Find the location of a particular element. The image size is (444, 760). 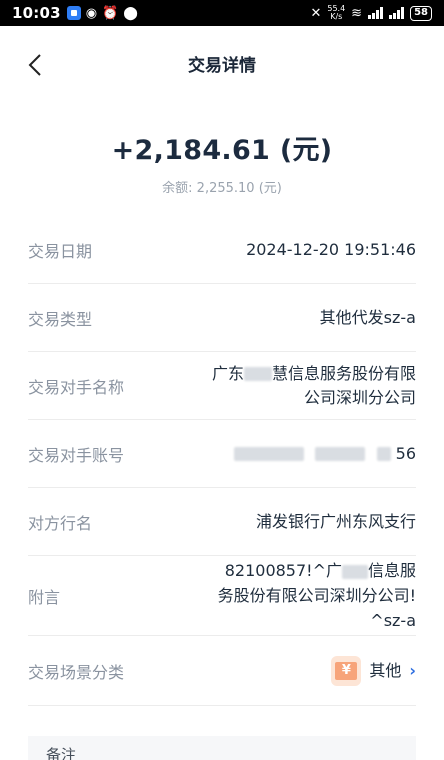

detail-row-counterparty-name: 交易对手名称 广东 慧信息服务股份有限 公司深圳分公司 is located at coordinates (222, 386).